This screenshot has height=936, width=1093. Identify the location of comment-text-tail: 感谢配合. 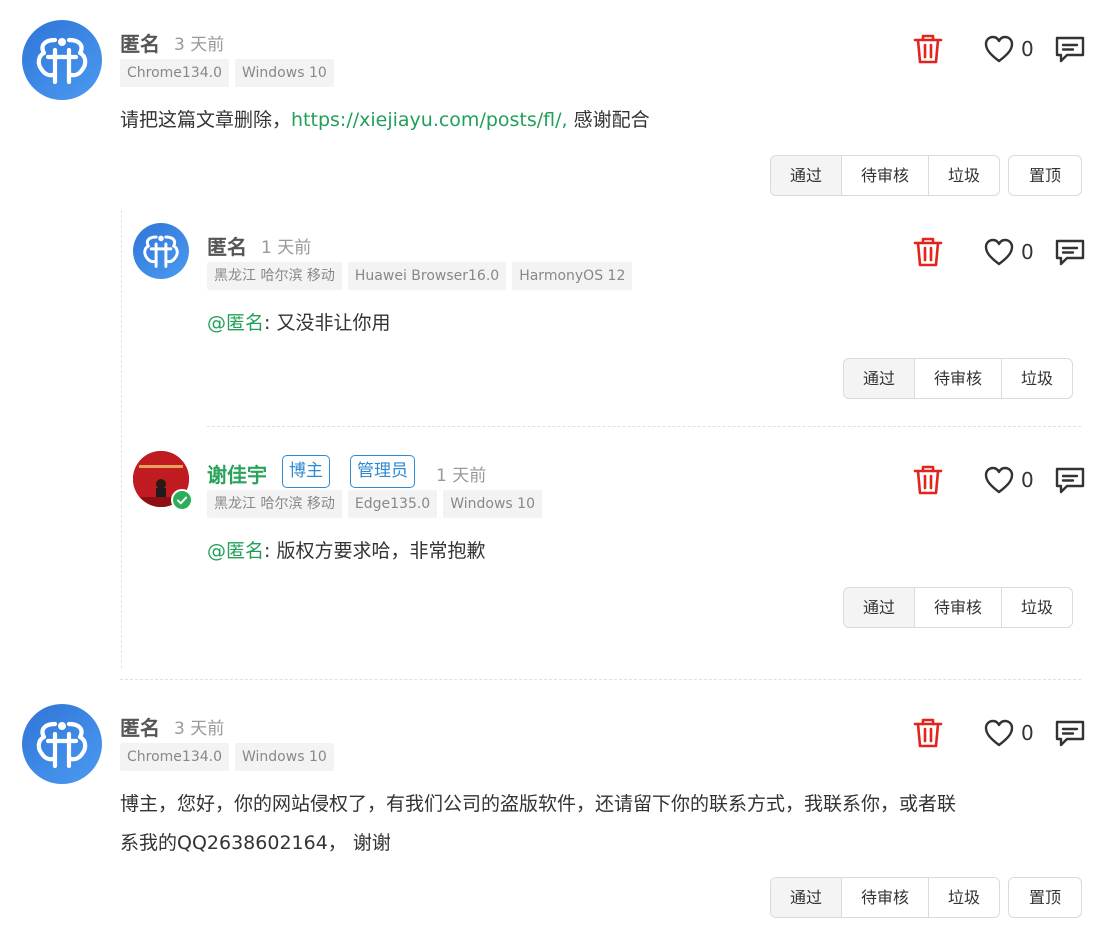
(608, 120).